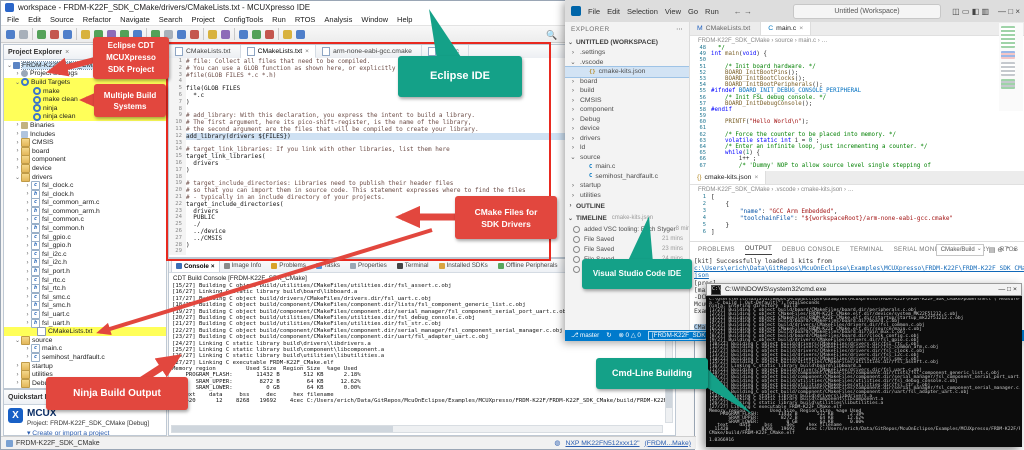 Image resolution: width=1024 pixels, height=450 pixels. I want to click on tree-item: › h fsl_rtc.h, so click(85, 289).